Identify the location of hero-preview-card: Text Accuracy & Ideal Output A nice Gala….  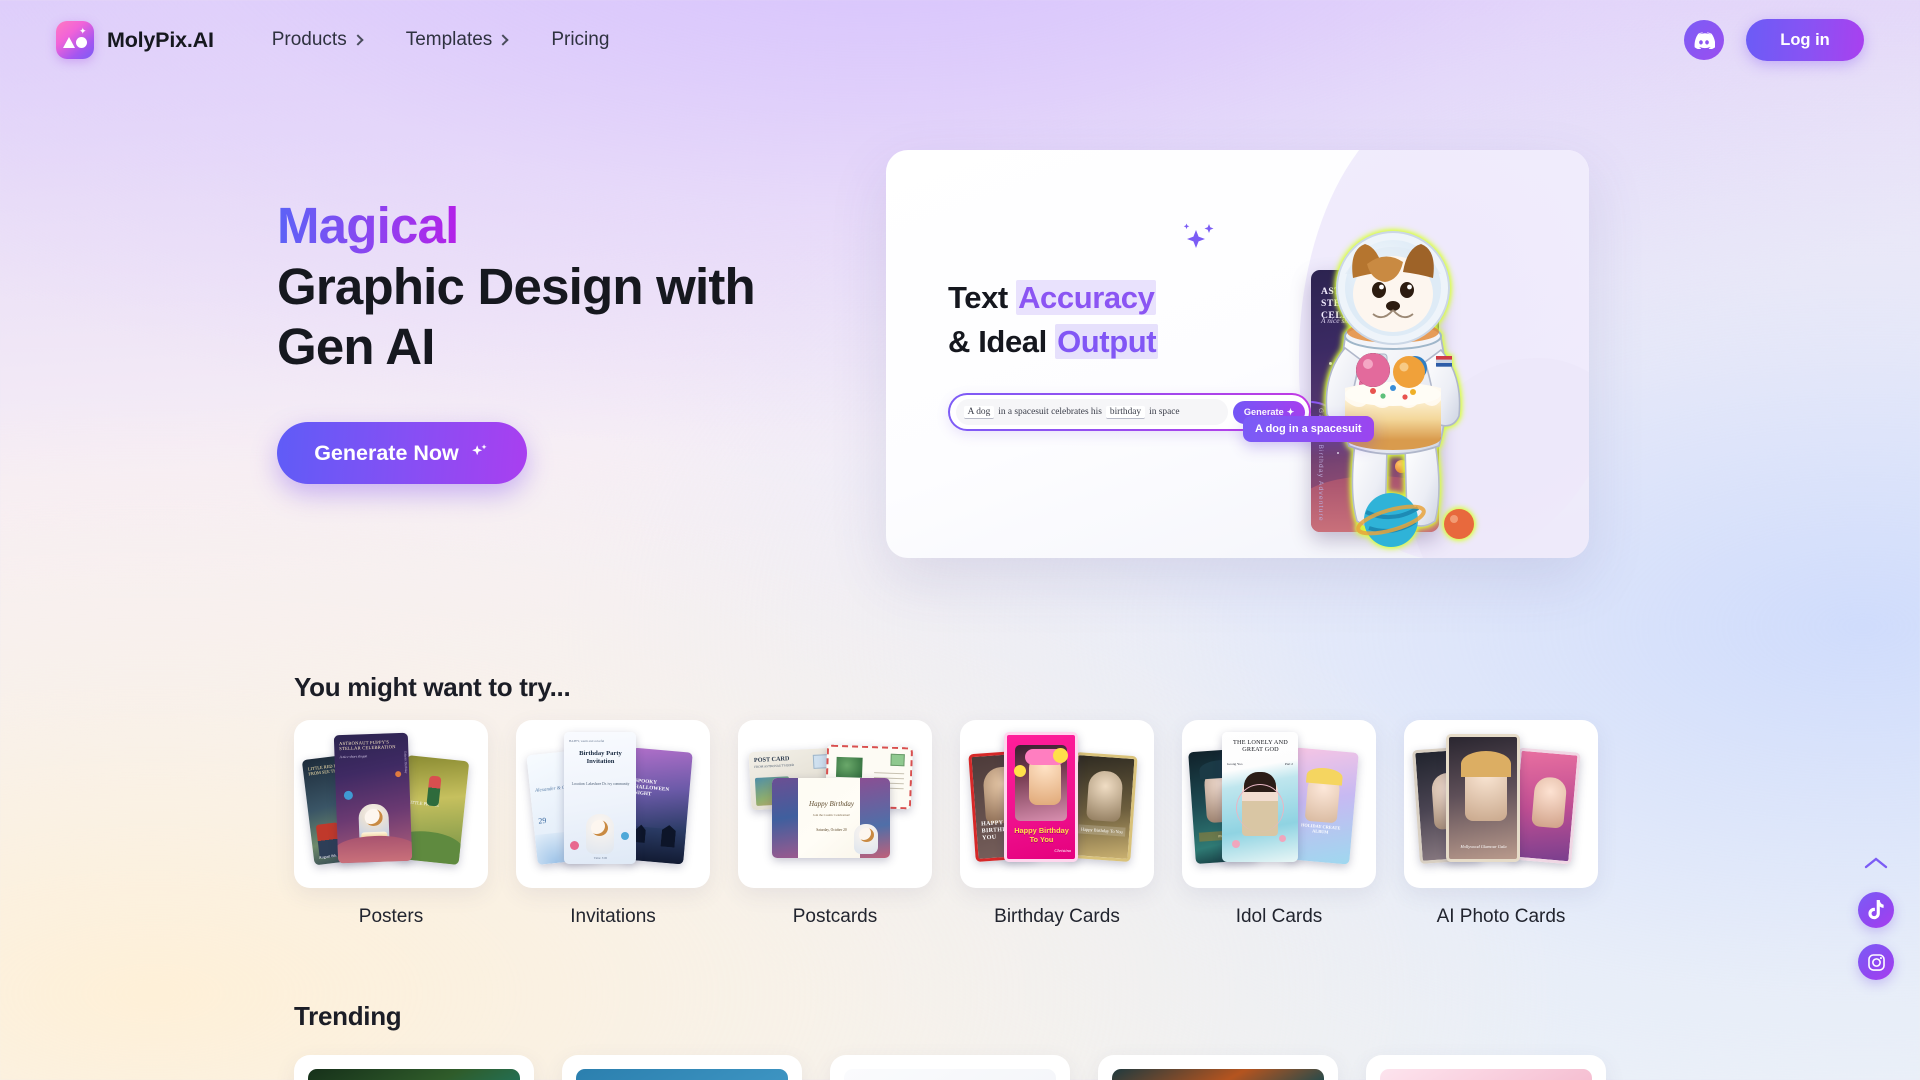
(1237, 354).